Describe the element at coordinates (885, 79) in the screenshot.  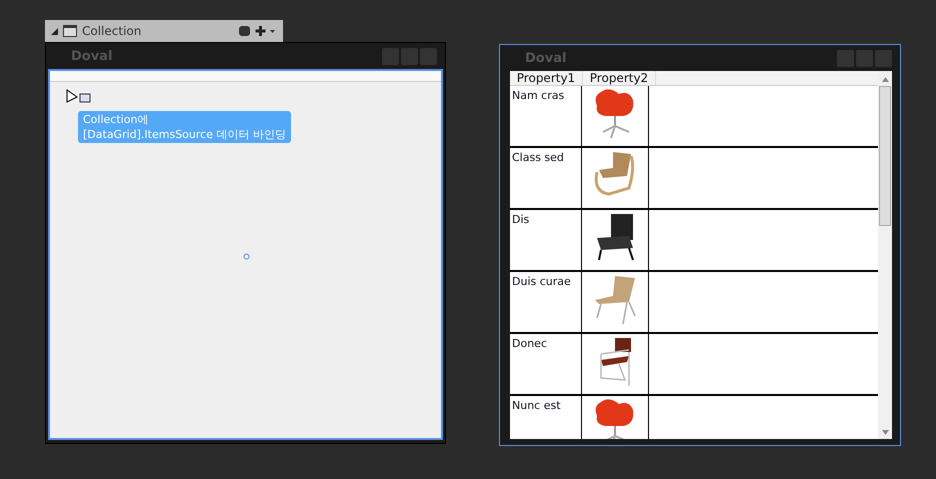
I see `scroll-up-icon` at that location.